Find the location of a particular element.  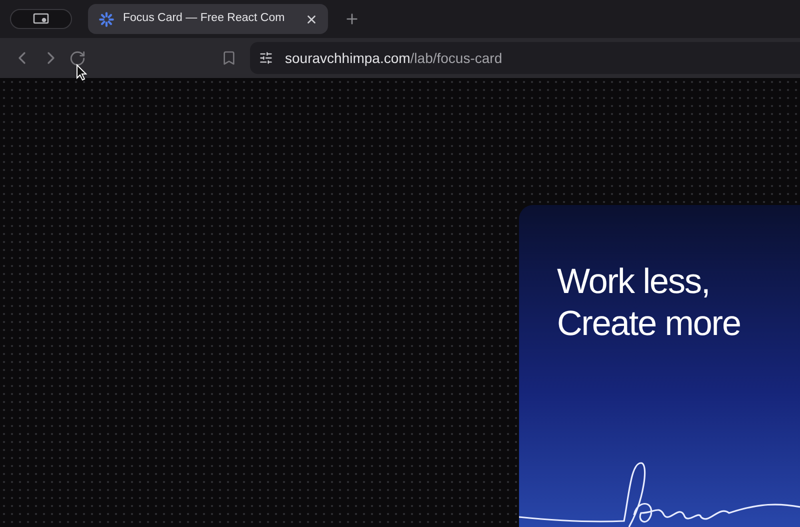

card-headline: Work less, is located at coordinates (634, 282).